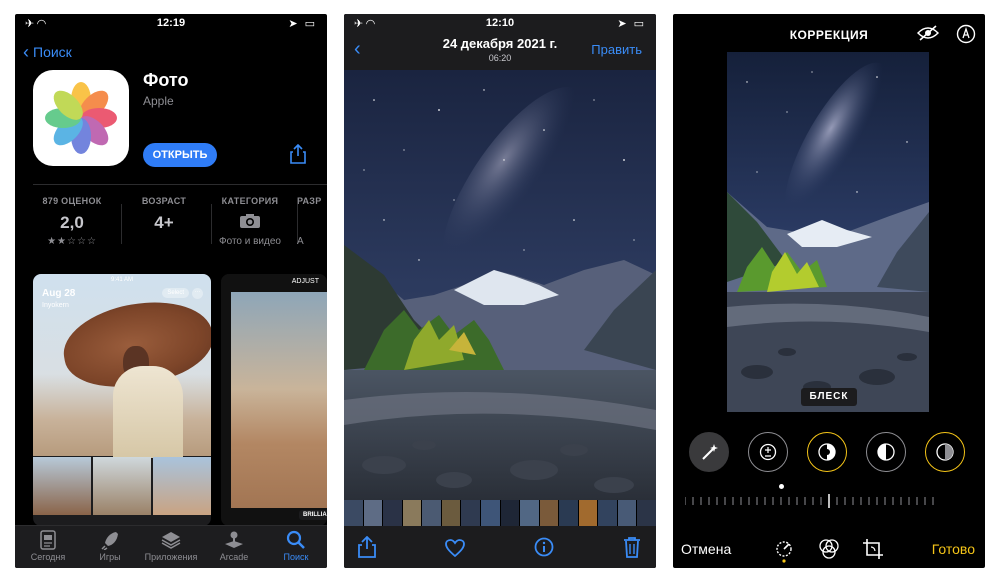 The height and width of the screenshot is (585, 1000). Describe the element at coordinates (164, 222) in the screenshot. I see `age-value: 4+` at that location.